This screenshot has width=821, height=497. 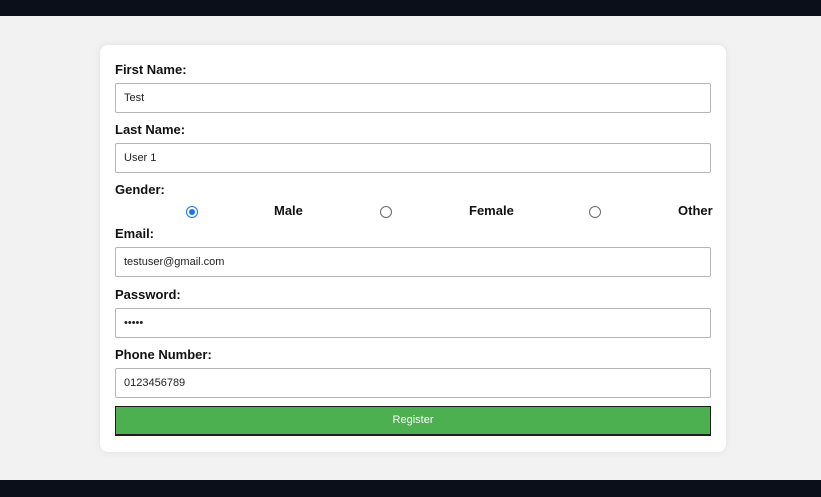 What do you see at coordinates (595, 212) in the screenshot?
I see `gender-radio-other` at bounding box center [595, 212].